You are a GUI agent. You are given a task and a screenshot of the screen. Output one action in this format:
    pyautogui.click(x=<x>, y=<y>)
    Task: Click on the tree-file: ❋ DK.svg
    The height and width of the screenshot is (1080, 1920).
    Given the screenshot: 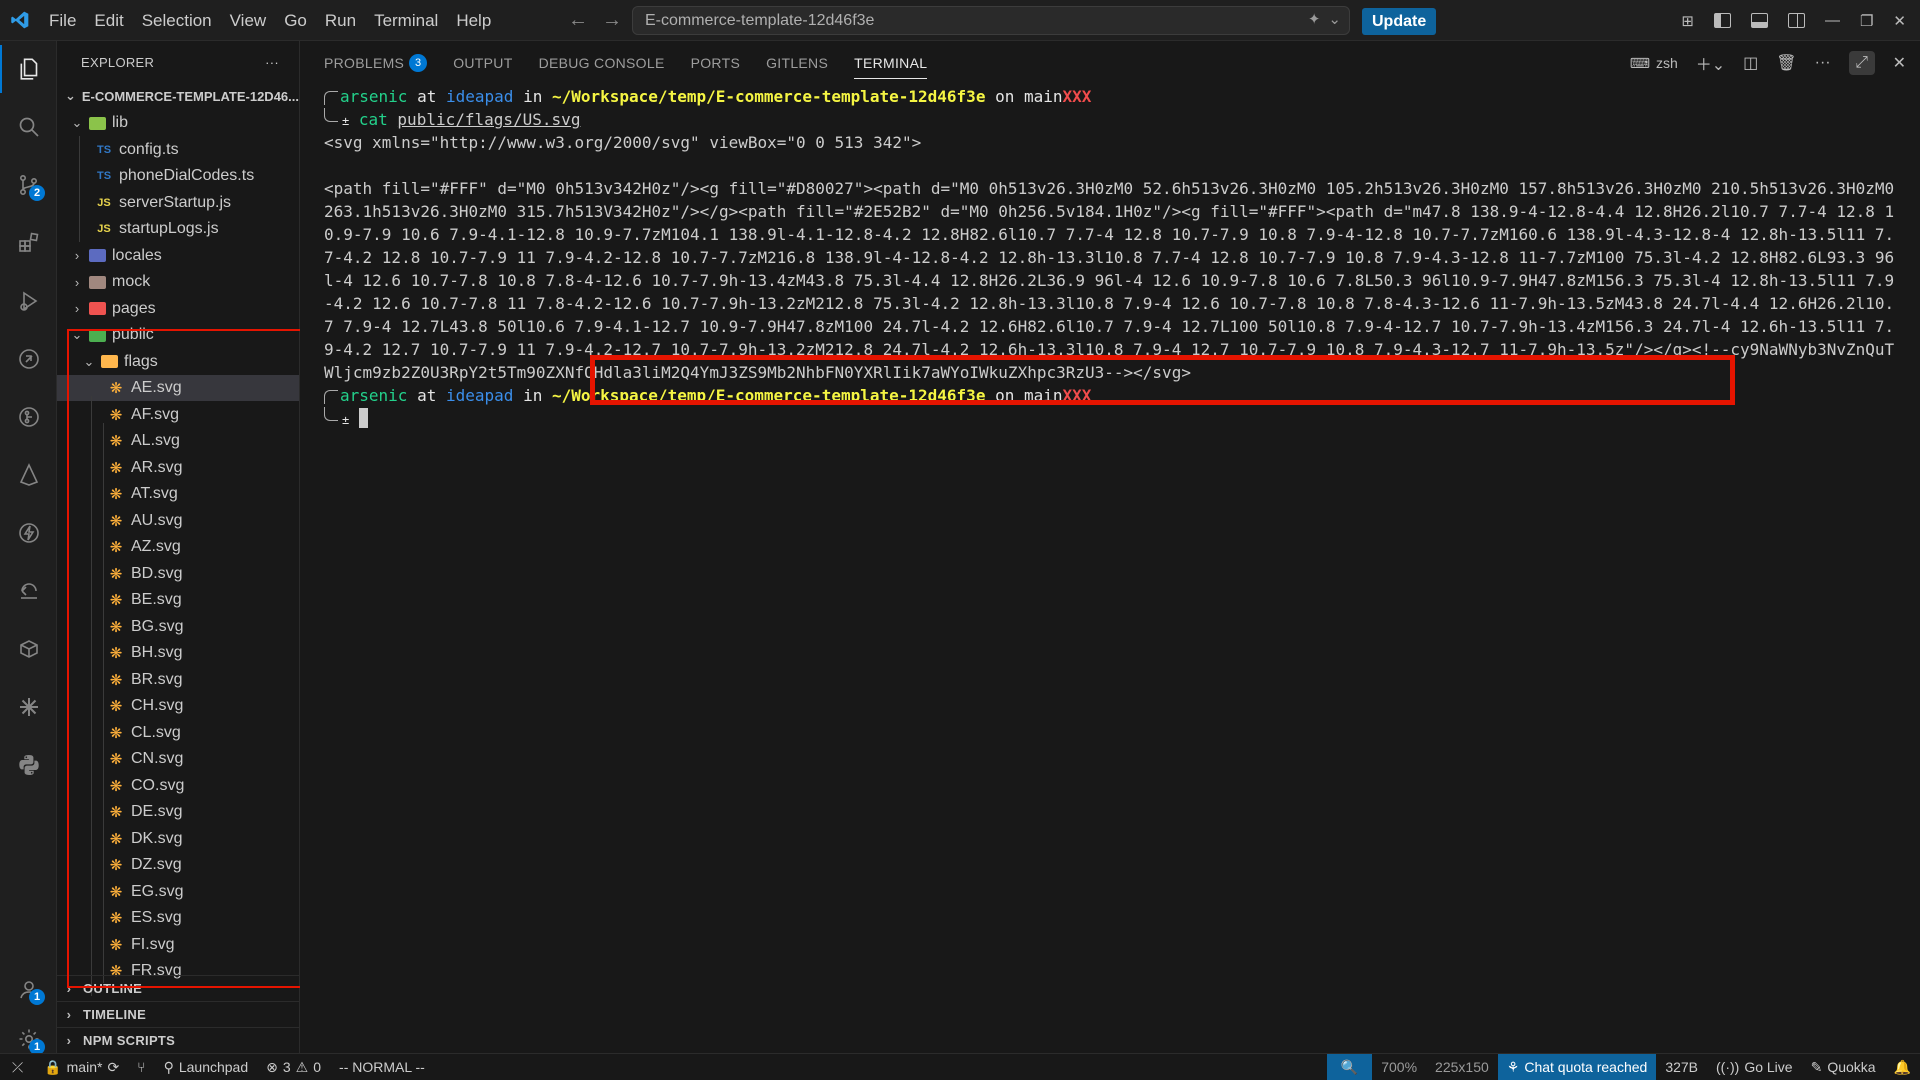 What is the action you would take?
    pyautogui.click(x=178, y=839)
    